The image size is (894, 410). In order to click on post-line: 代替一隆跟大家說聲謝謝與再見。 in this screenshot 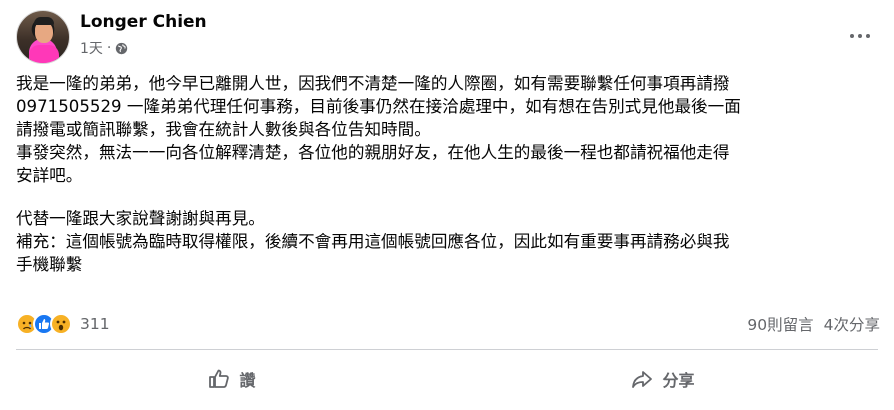, I will do `click(140, 218)`.